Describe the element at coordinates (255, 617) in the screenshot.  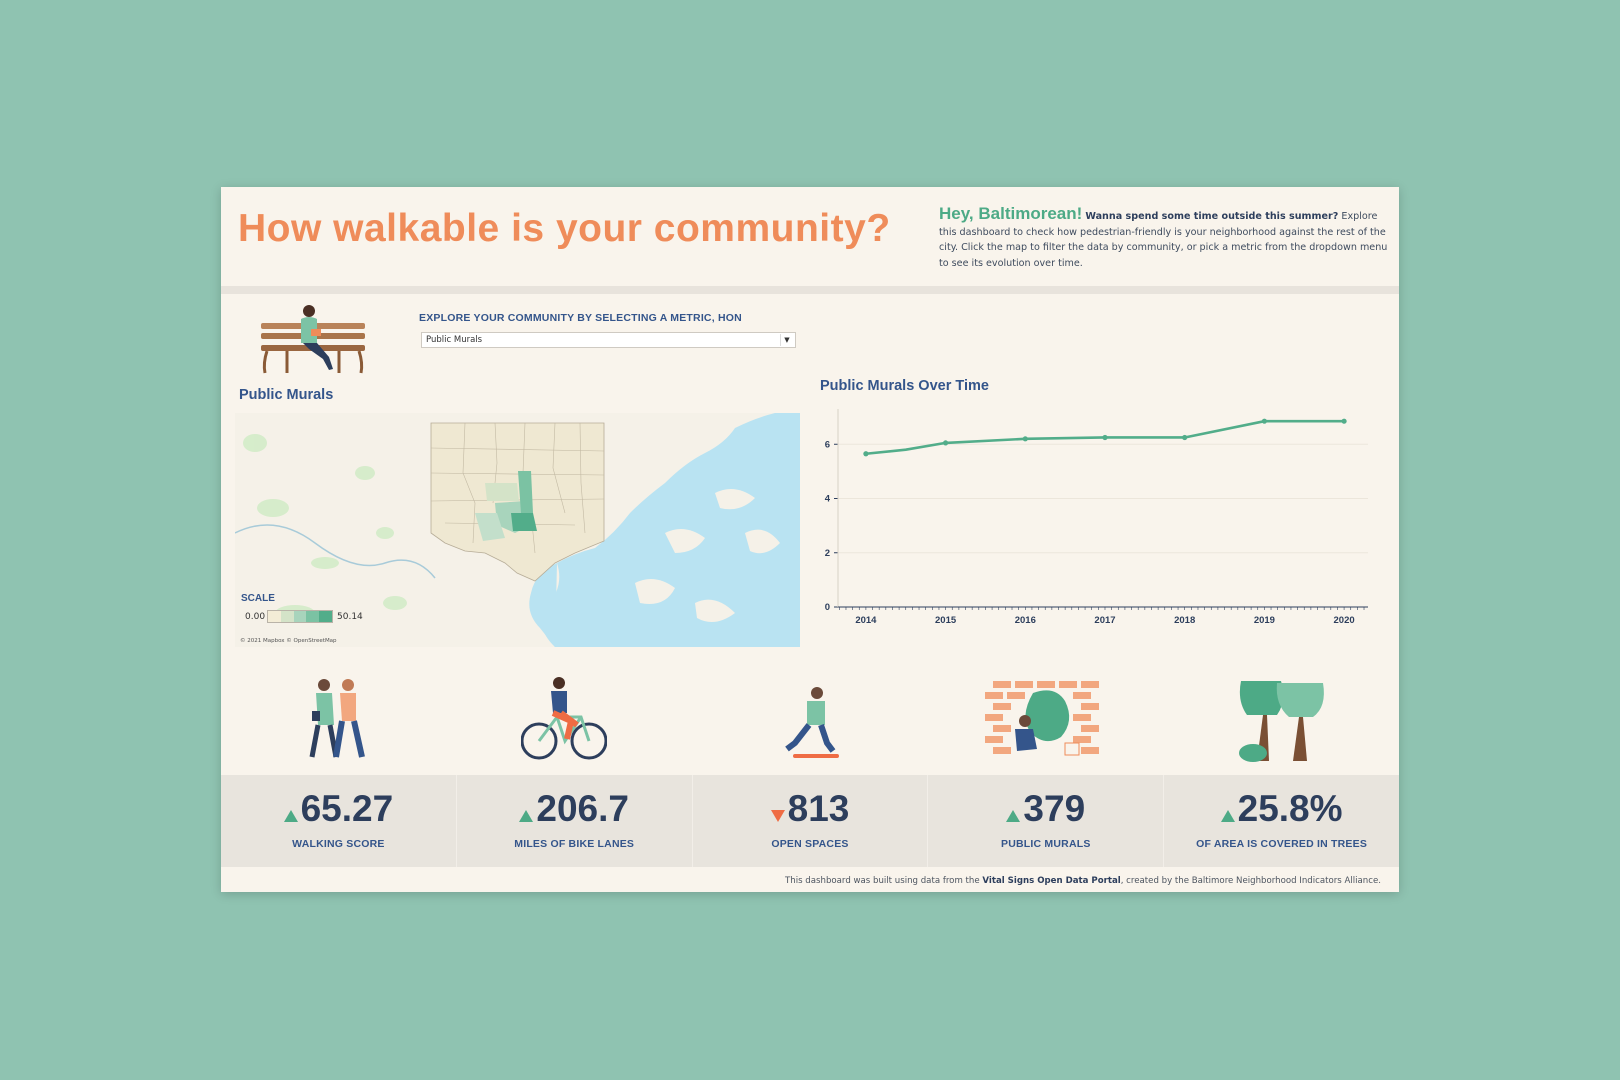
I see `scale-min: 0.00` at that location.